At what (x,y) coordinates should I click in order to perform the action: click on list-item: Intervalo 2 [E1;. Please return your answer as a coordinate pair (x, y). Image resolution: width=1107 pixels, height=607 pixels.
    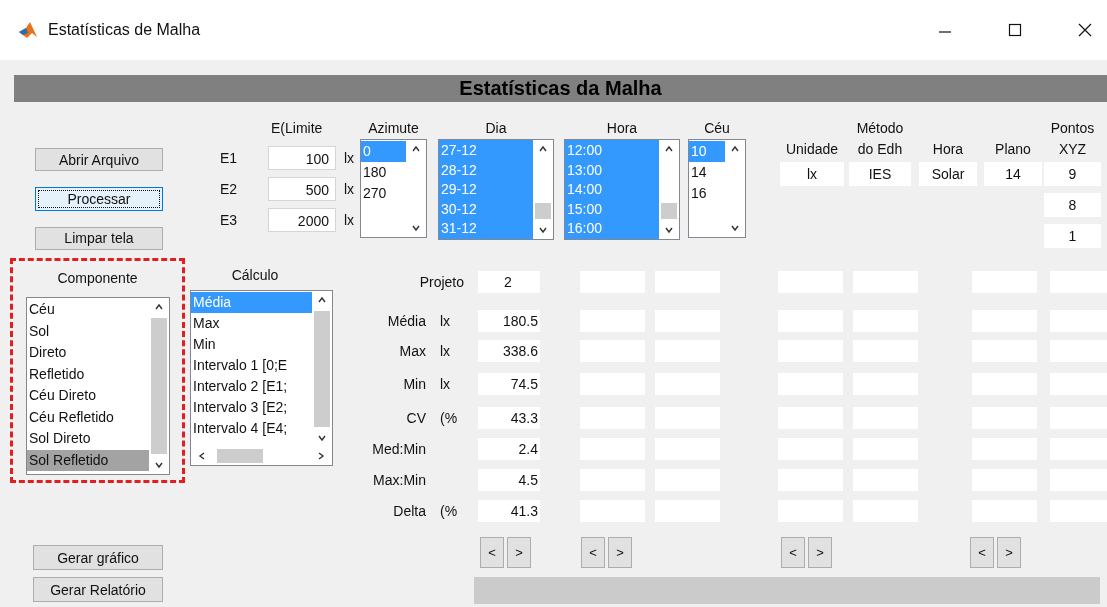
    Looking at the image, I should click on (251, 386).